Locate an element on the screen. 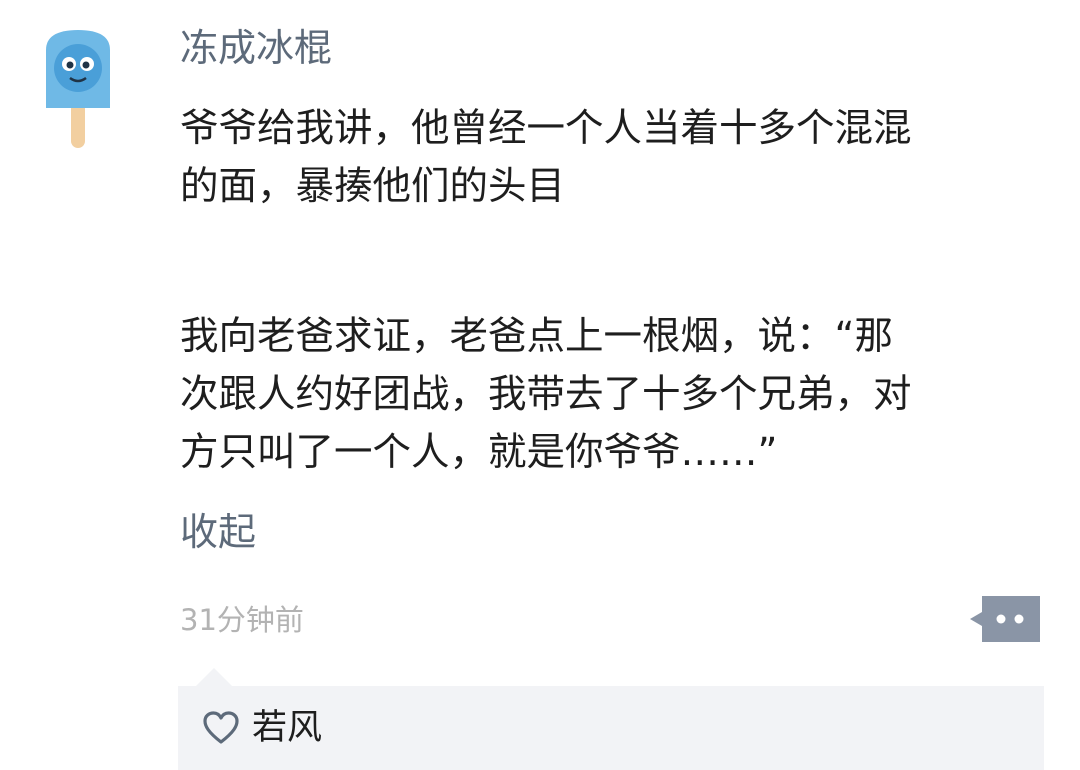  popsicle-avatar-icon is located at coordinates (78, 89).